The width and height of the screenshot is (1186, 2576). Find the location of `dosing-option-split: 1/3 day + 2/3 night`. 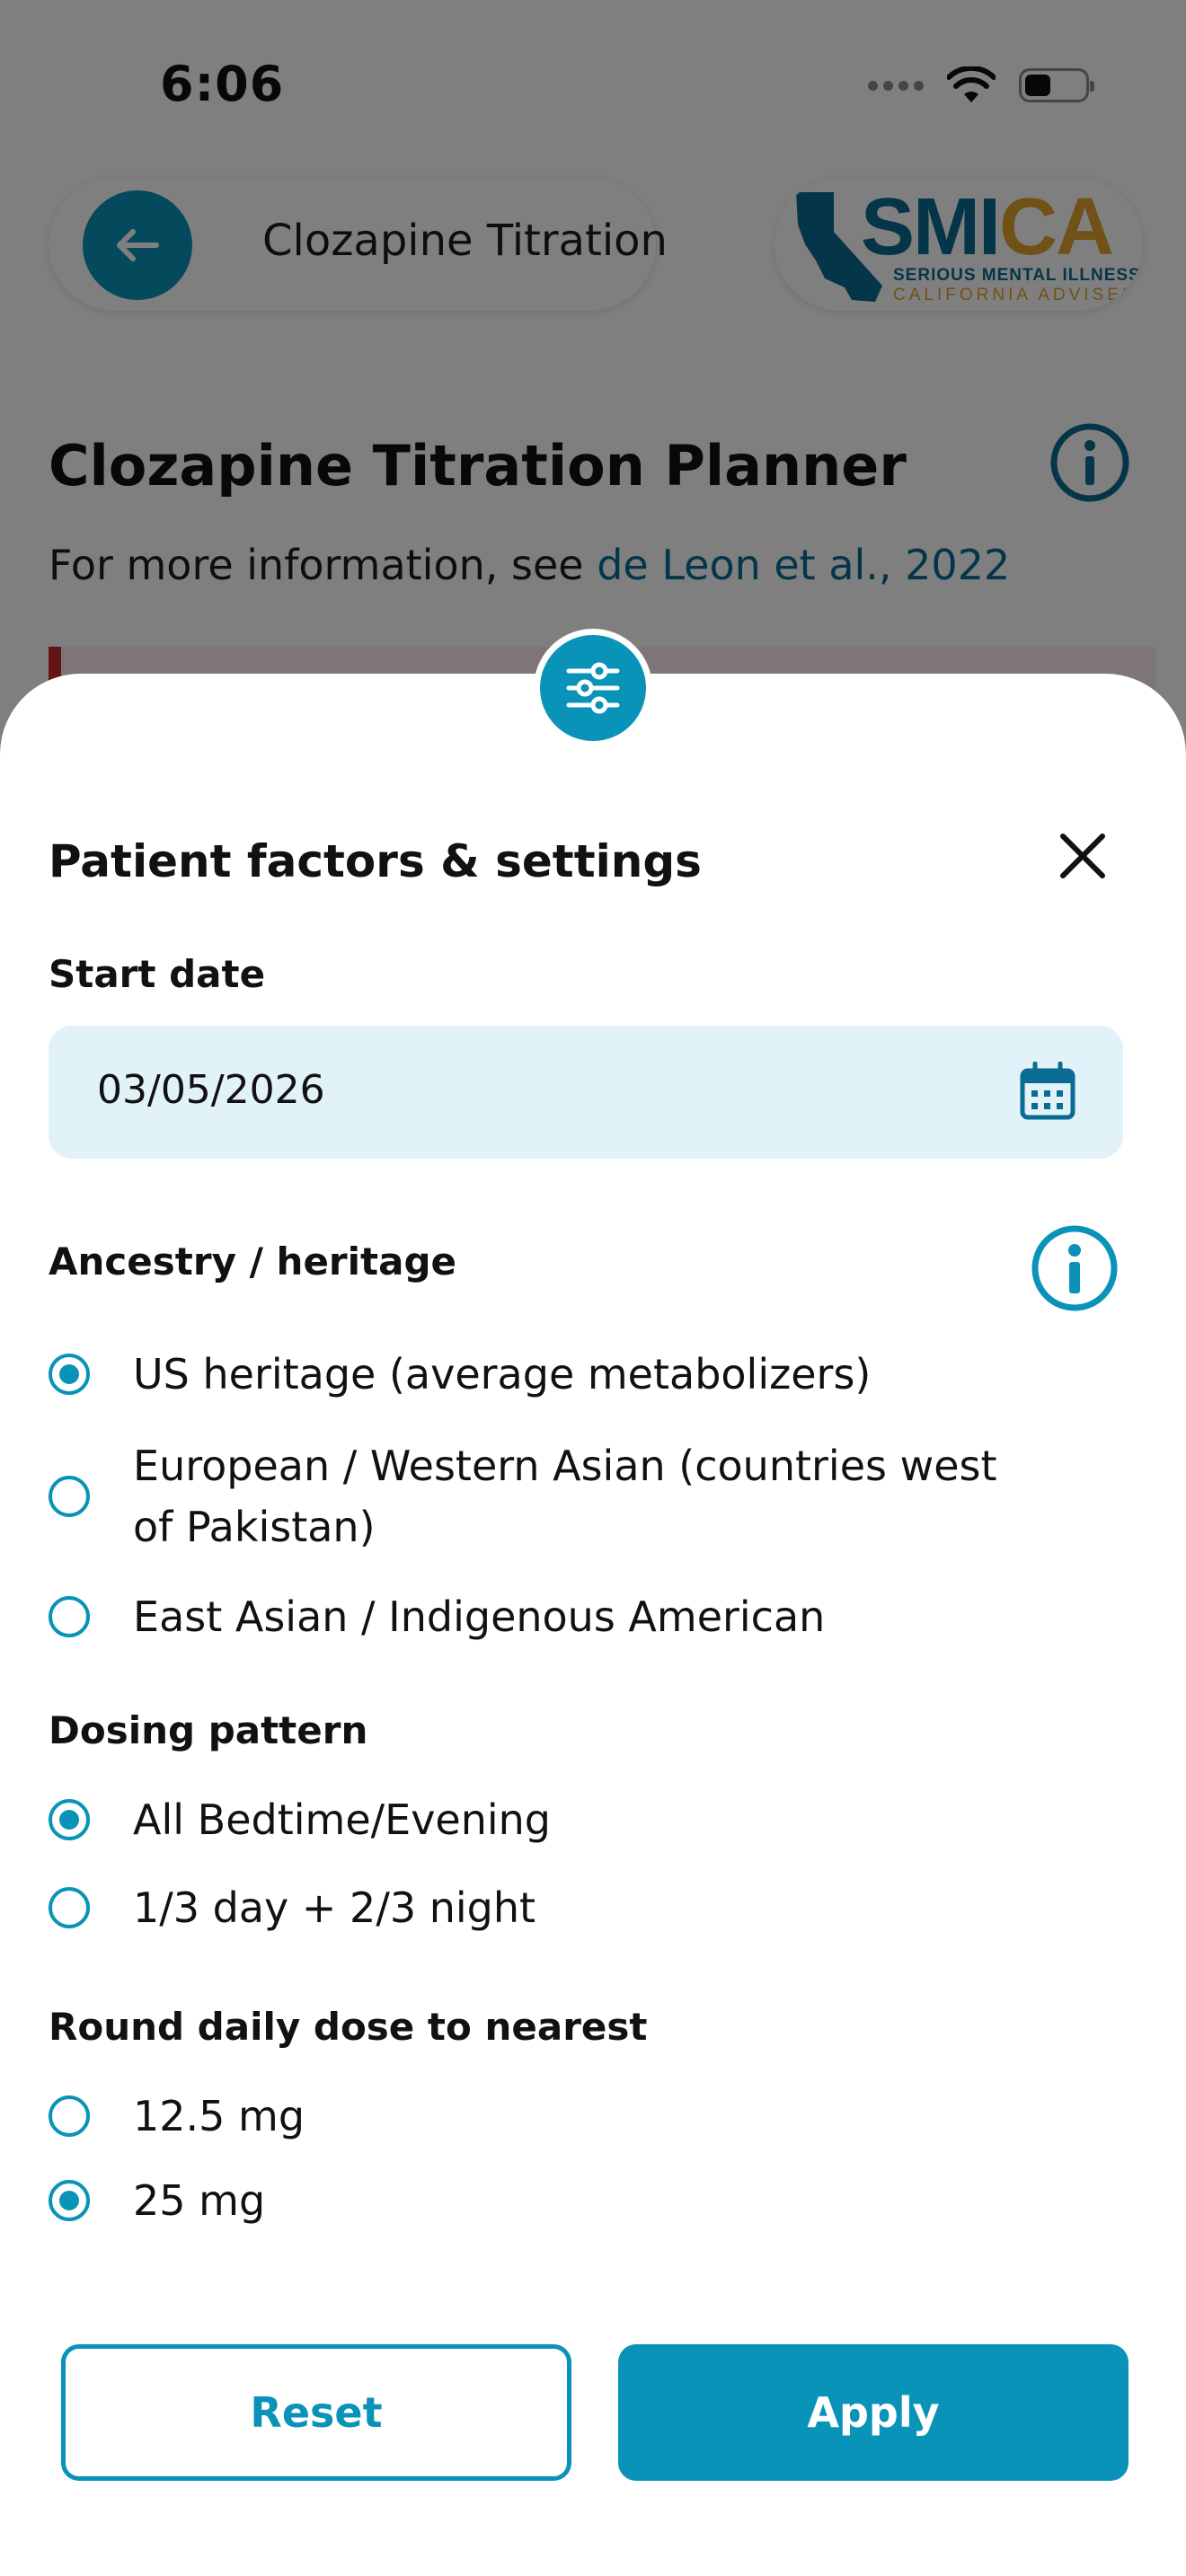

dosing-option-split: 1/3 day + 2/3 night is located at coordinates (292, 1907).